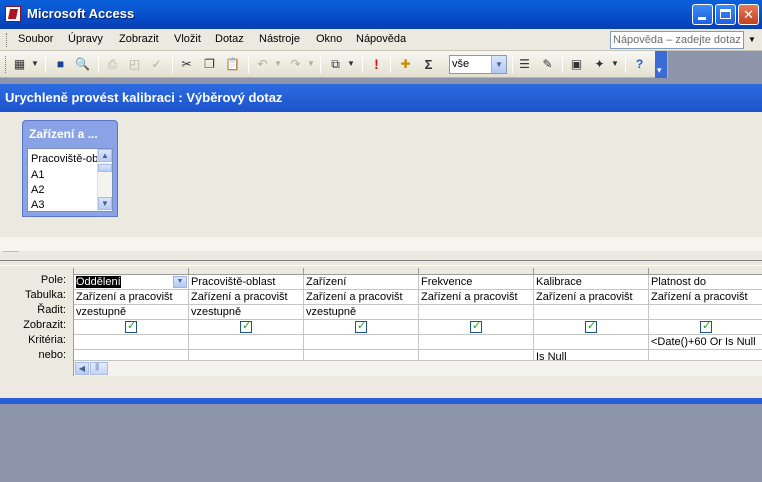 This screenshot has height=482, width=762. I want to click on menu-nastroje: Nástroje, so click(279, 39).